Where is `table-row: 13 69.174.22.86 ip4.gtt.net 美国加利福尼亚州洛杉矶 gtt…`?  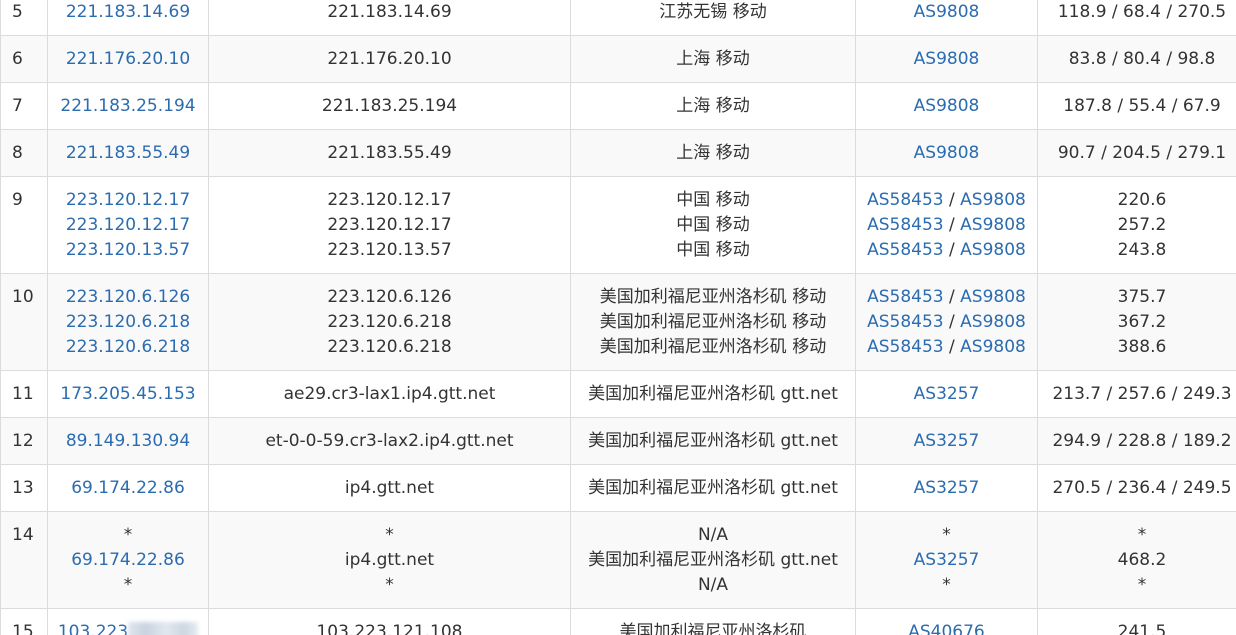 table-row: 13 69.174.22.86 ip4.gtt.net 美国加利福尼亚州洛杉矶 gtt… is located at coordinates (618, 488).